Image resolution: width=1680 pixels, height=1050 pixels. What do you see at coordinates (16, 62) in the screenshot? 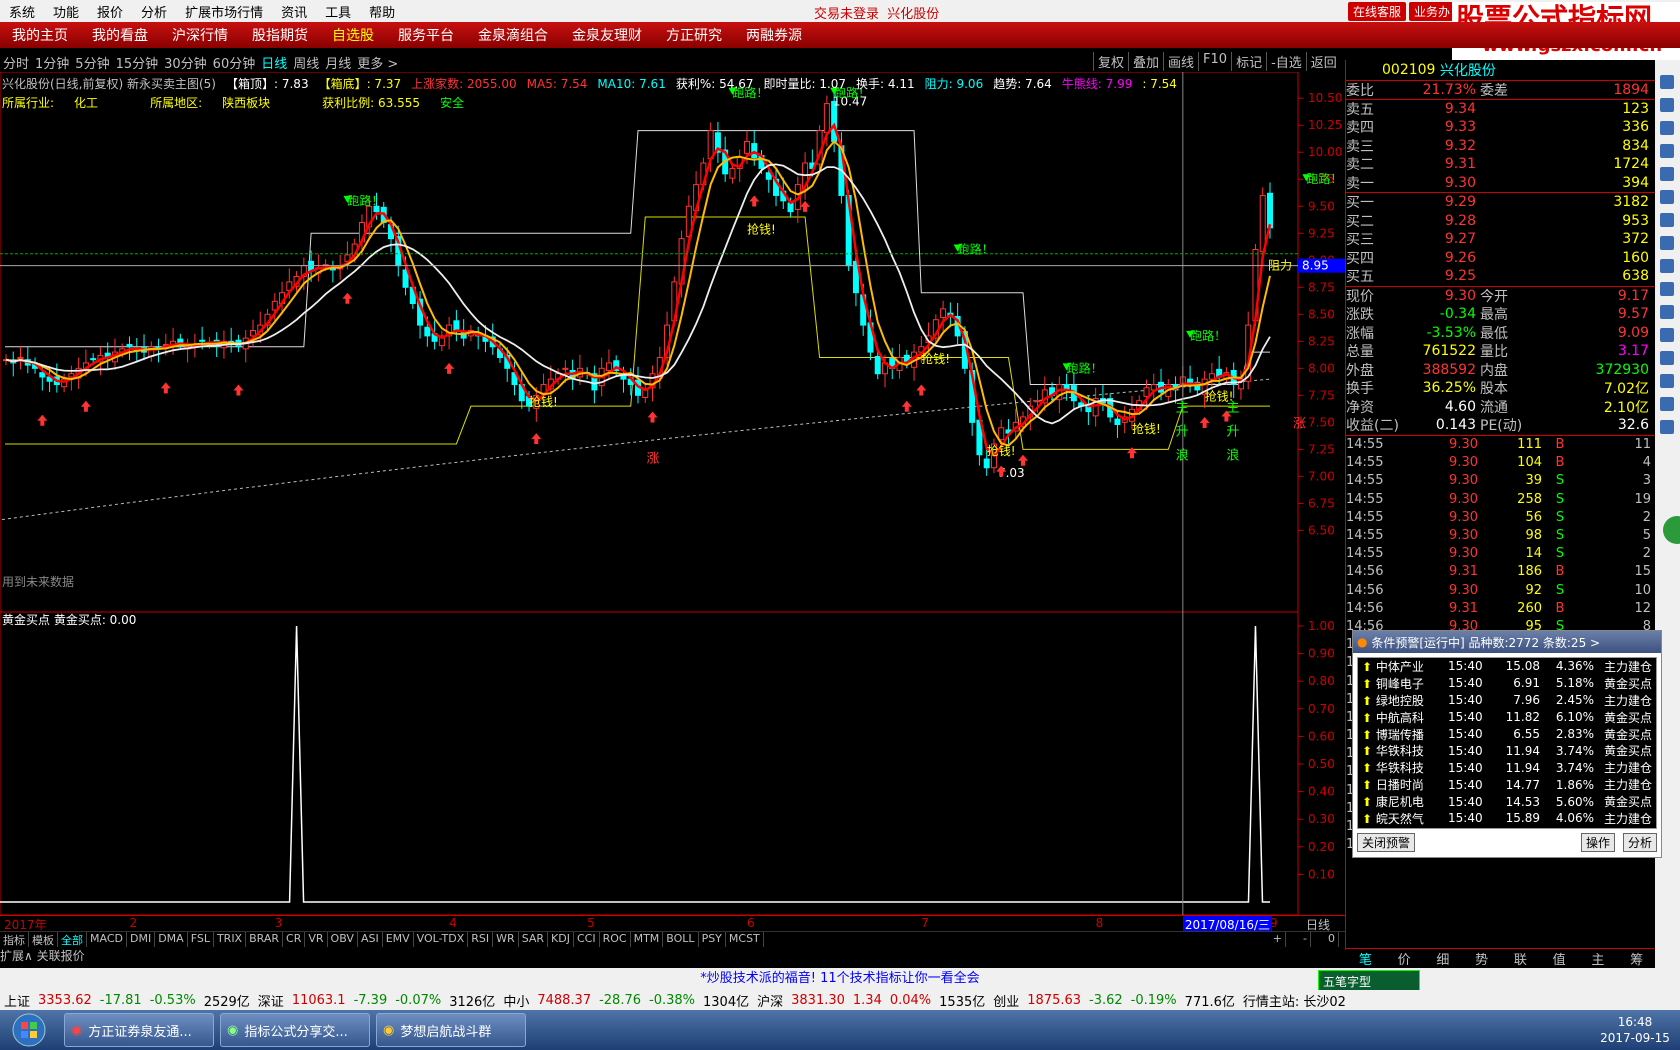
I see `period-intraday: 分时` at bounding box center [16, 62].